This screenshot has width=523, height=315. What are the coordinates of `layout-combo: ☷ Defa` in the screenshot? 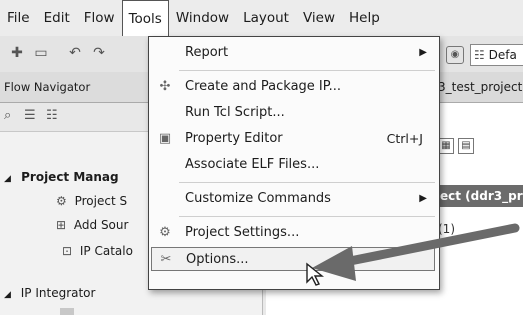 It's located at (496, 55).